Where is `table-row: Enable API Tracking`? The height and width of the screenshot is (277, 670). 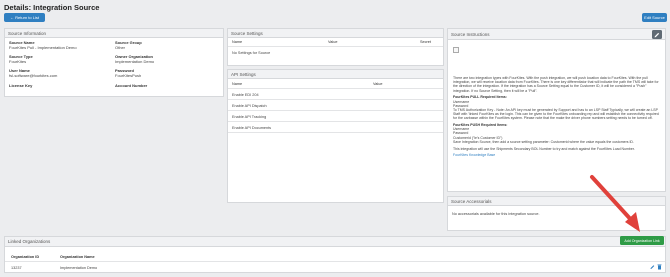
table-row: Enable API Tracking is located at coordinates (335, 117).